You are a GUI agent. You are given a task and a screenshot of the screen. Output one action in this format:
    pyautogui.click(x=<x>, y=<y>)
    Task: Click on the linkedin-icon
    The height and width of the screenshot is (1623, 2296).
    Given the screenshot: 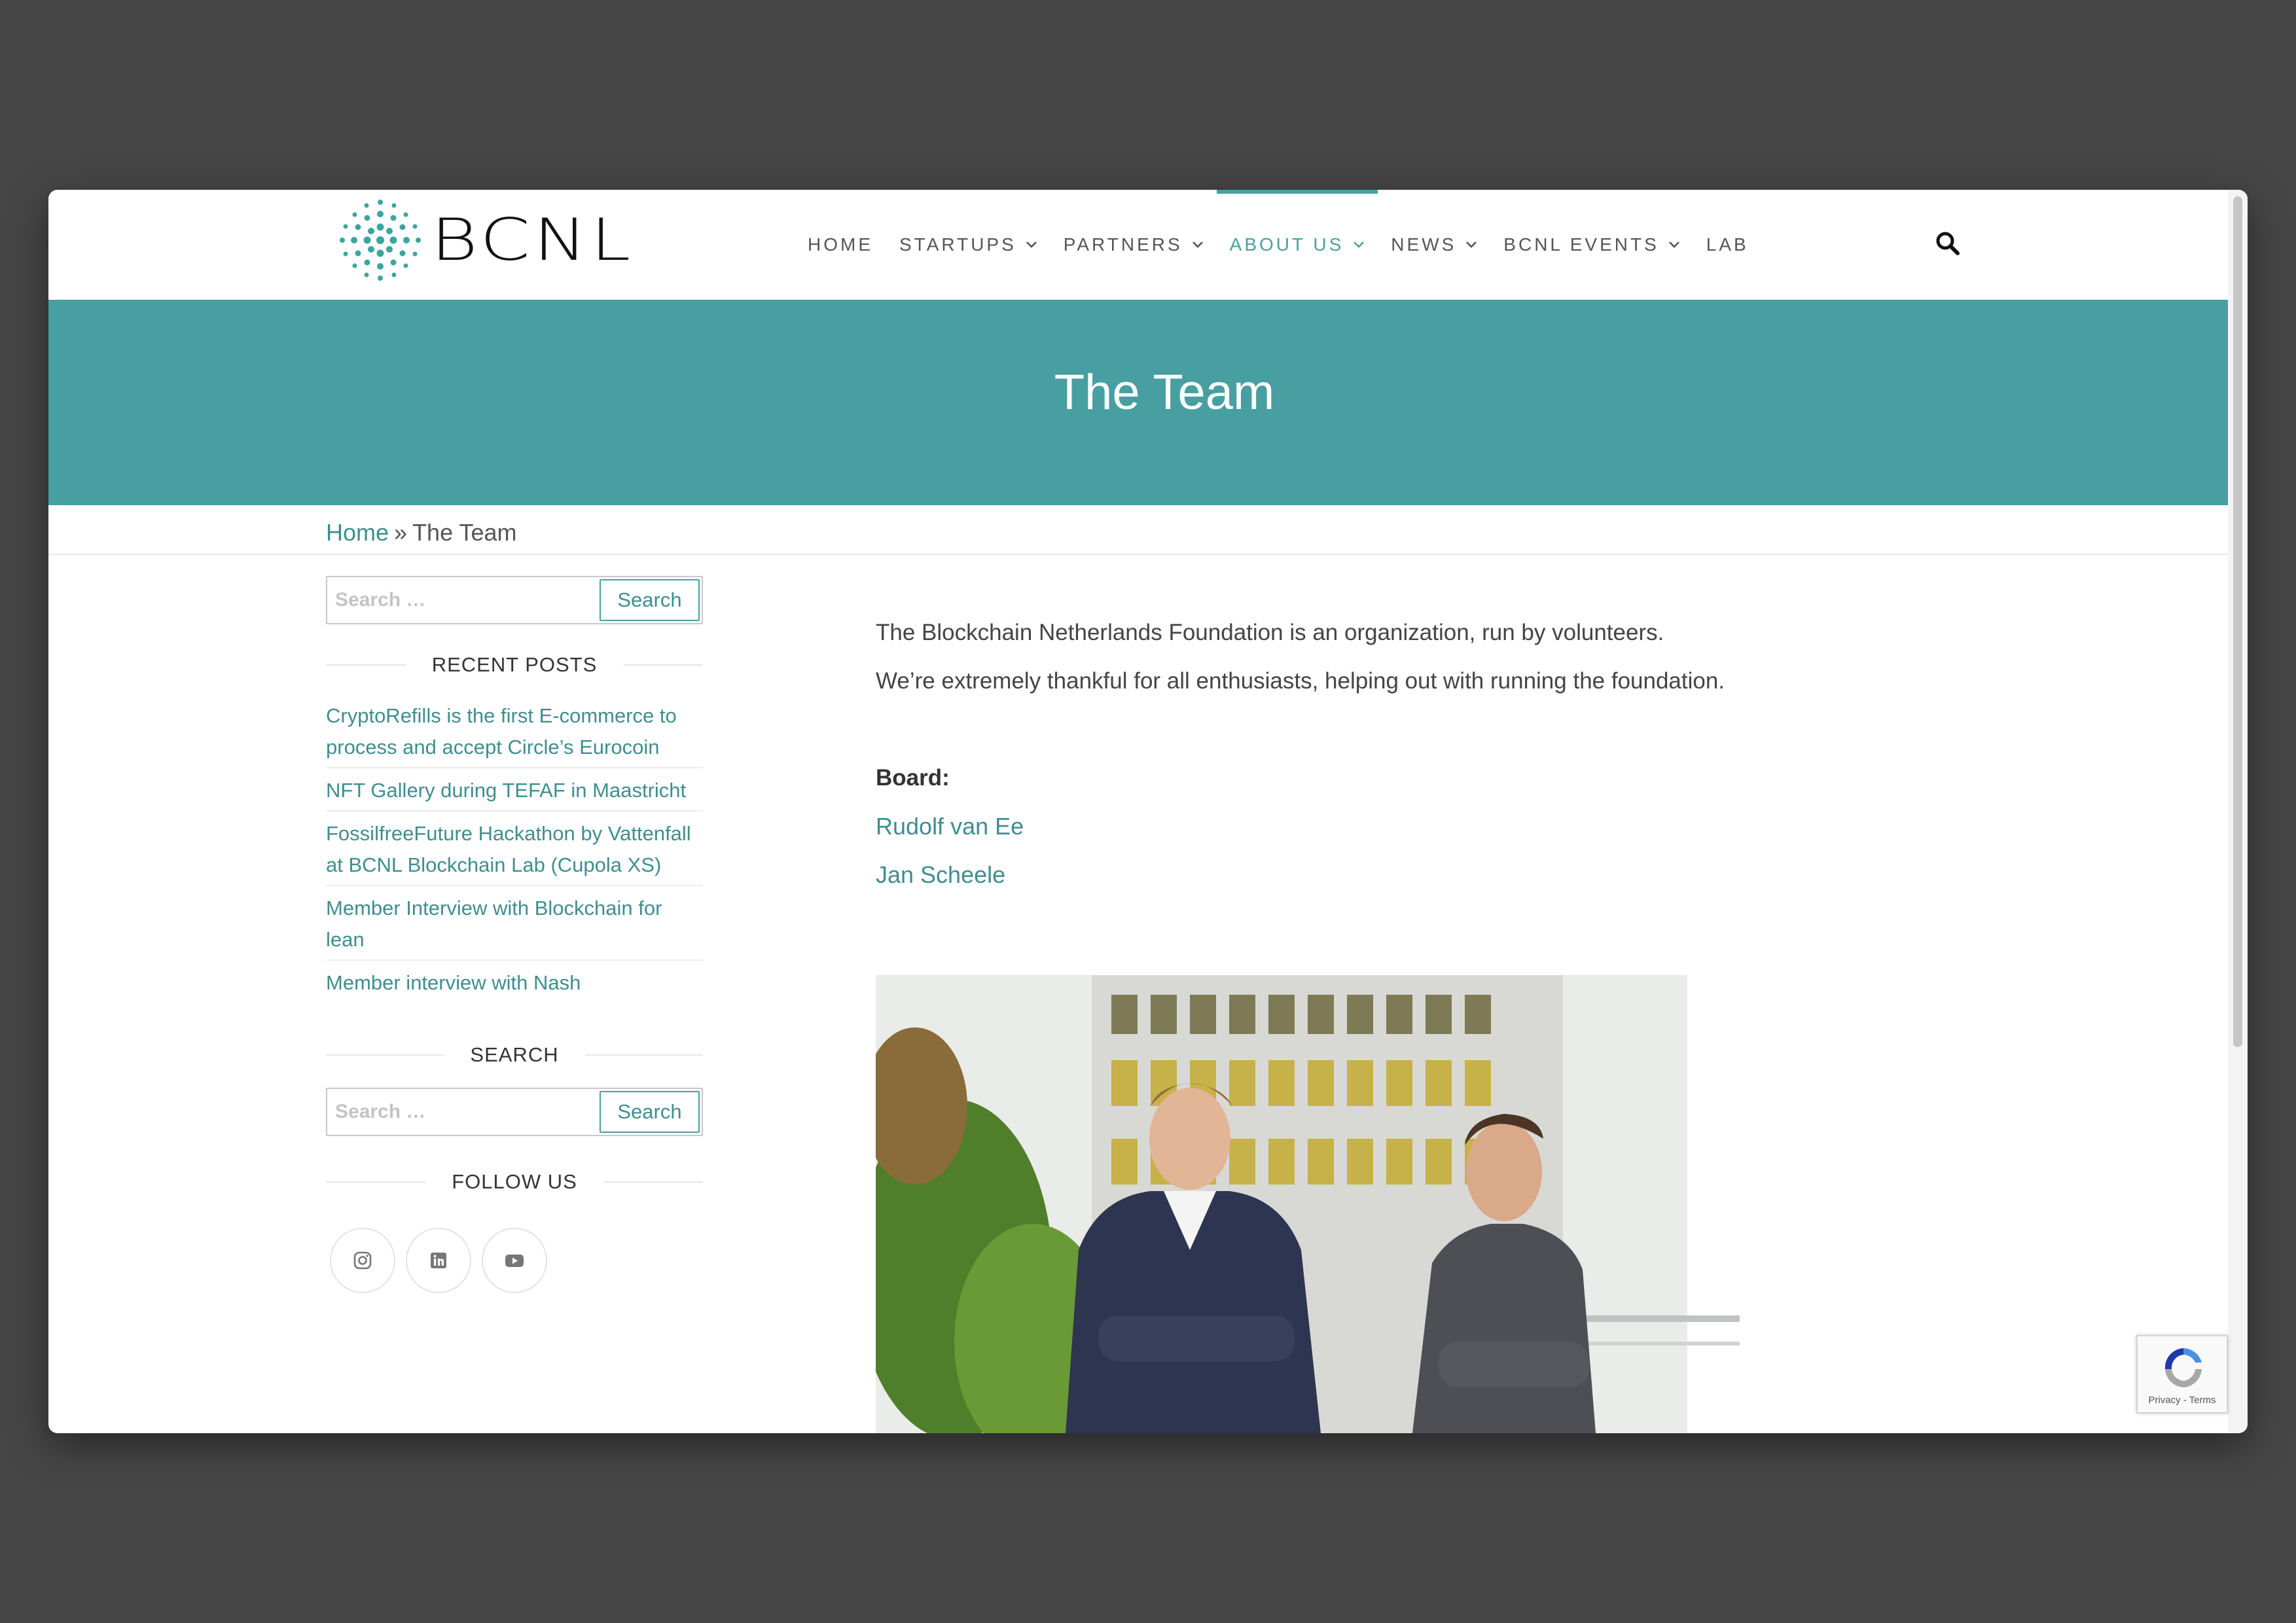 What is the action you would take?
    pyautogui.click(x=438, y=1261)
    